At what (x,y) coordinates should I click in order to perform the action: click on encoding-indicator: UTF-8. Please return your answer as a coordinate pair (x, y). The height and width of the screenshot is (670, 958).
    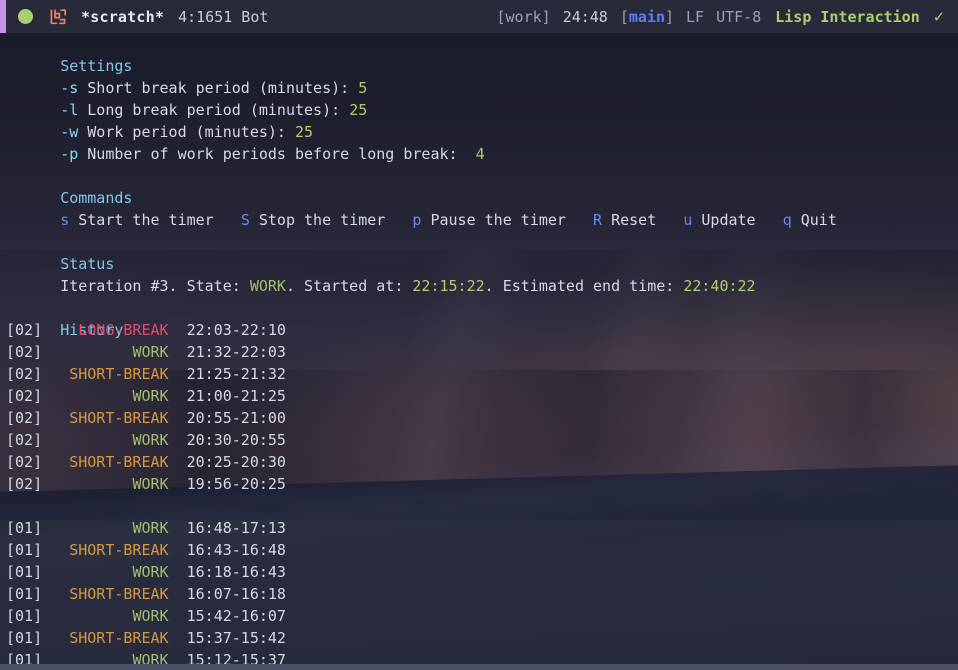
    Looking at the image, I should click on (738, 17).